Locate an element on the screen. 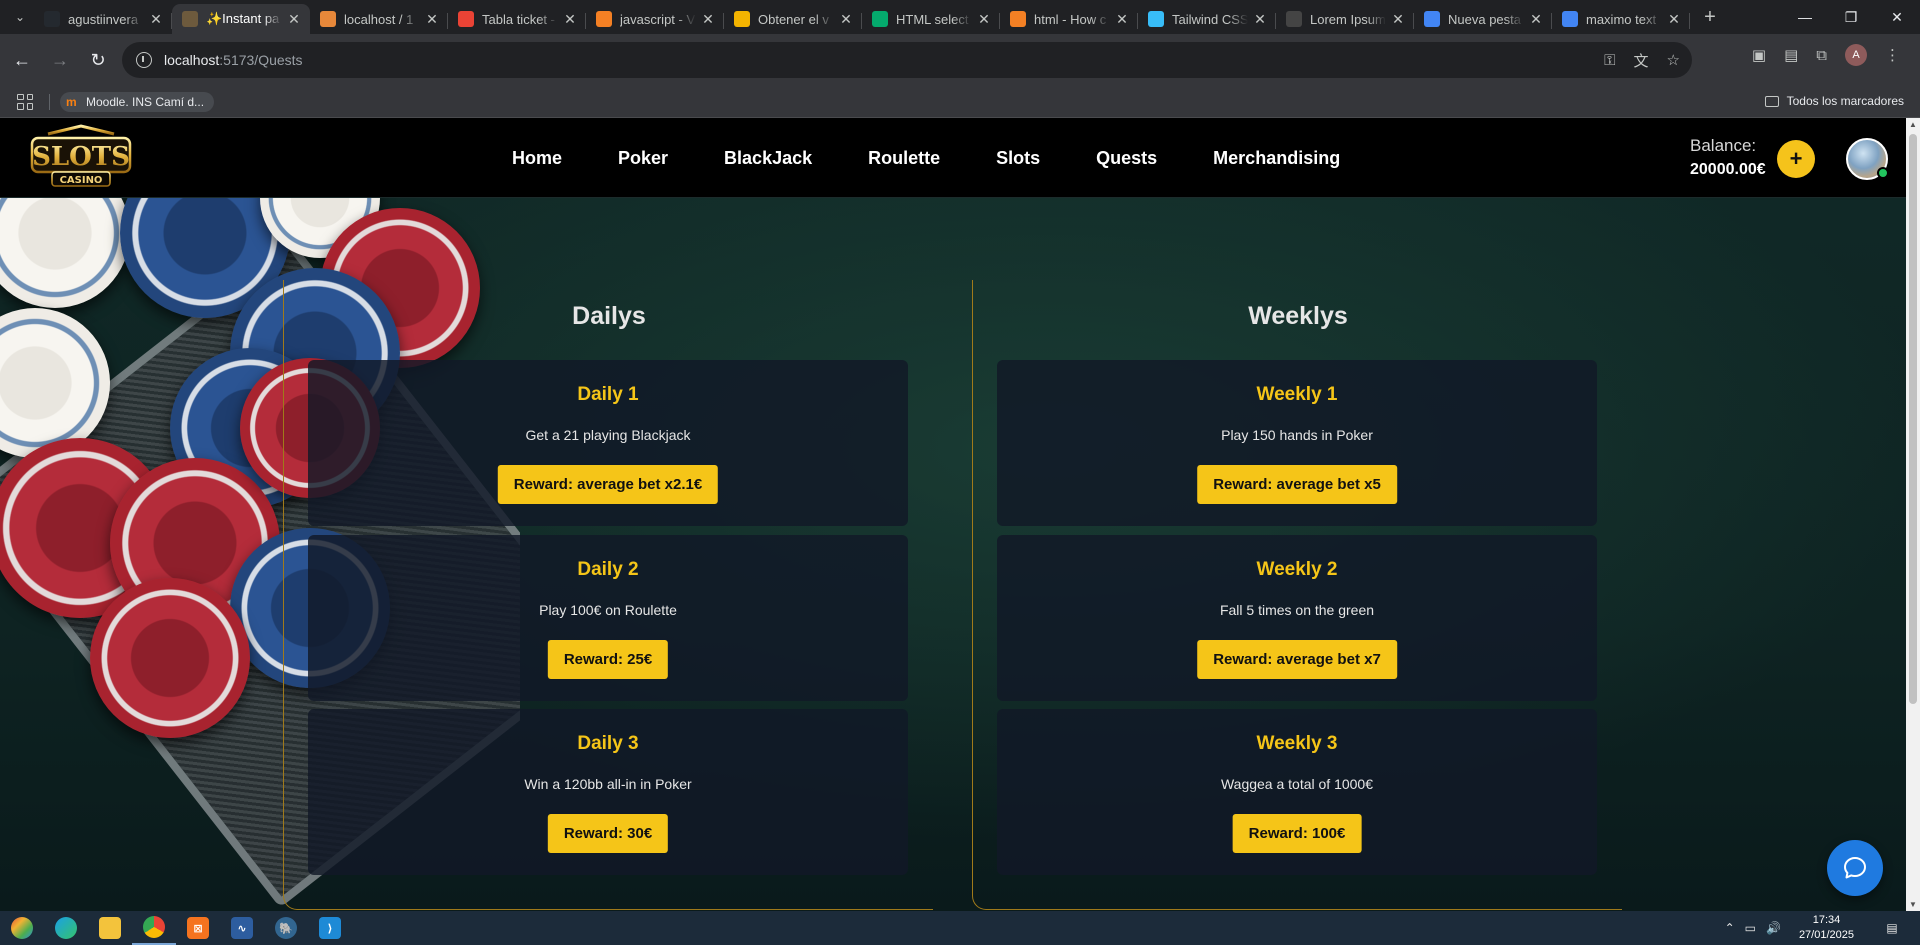 This screenshot has height=945, width=1920. translate-icon: 文 is located at coordinates (1641, 60).